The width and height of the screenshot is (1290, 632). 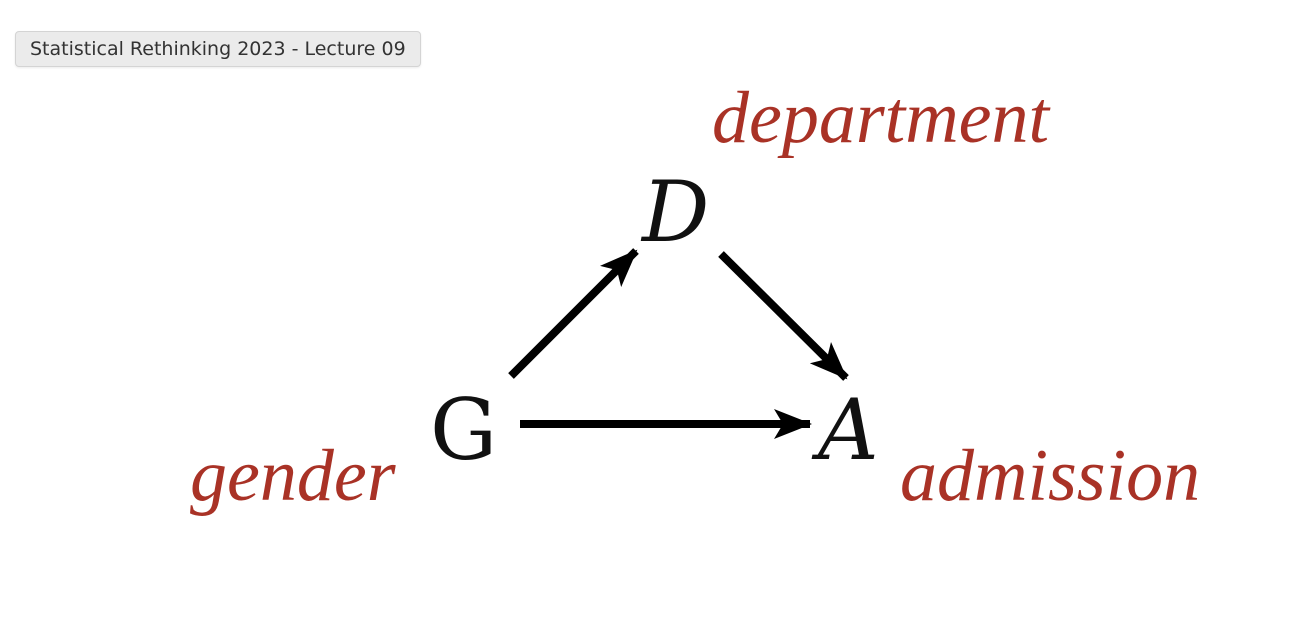 I want to click on node-g: G, so click(x=463, y=430).